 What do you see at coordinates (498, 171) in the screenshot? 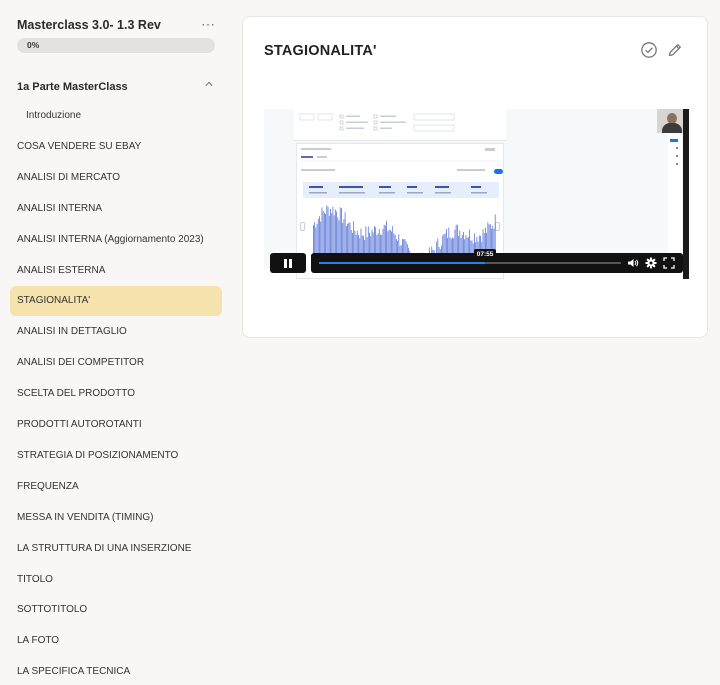
I see `toggle-illustration` at bounding box center [498, 171].